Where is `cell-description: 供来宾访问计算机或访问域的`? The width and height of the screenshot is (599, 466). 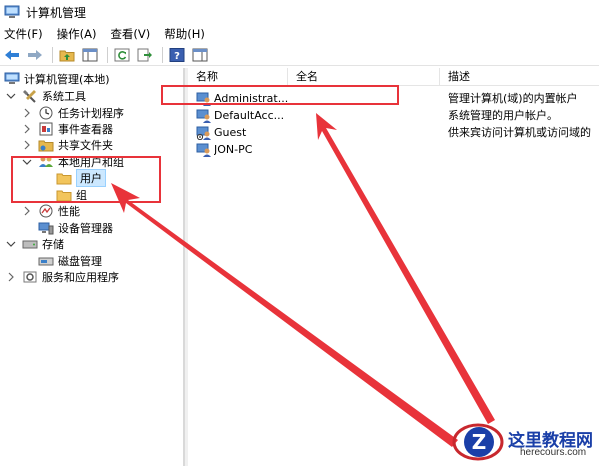 cell-description: 供来宾访问计算机或访问域的 is located at coordinates (519, 132).